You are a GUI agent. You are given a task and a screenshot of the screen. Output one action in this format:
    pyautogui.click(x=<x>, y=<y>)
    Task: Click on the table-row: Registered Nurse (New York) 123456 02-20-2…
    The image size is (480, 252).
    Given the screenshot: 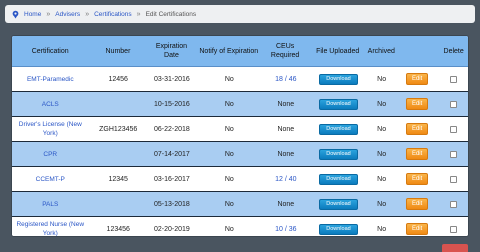 What is the action you would take?
    pyautogui.click(x=240, y=226)
    